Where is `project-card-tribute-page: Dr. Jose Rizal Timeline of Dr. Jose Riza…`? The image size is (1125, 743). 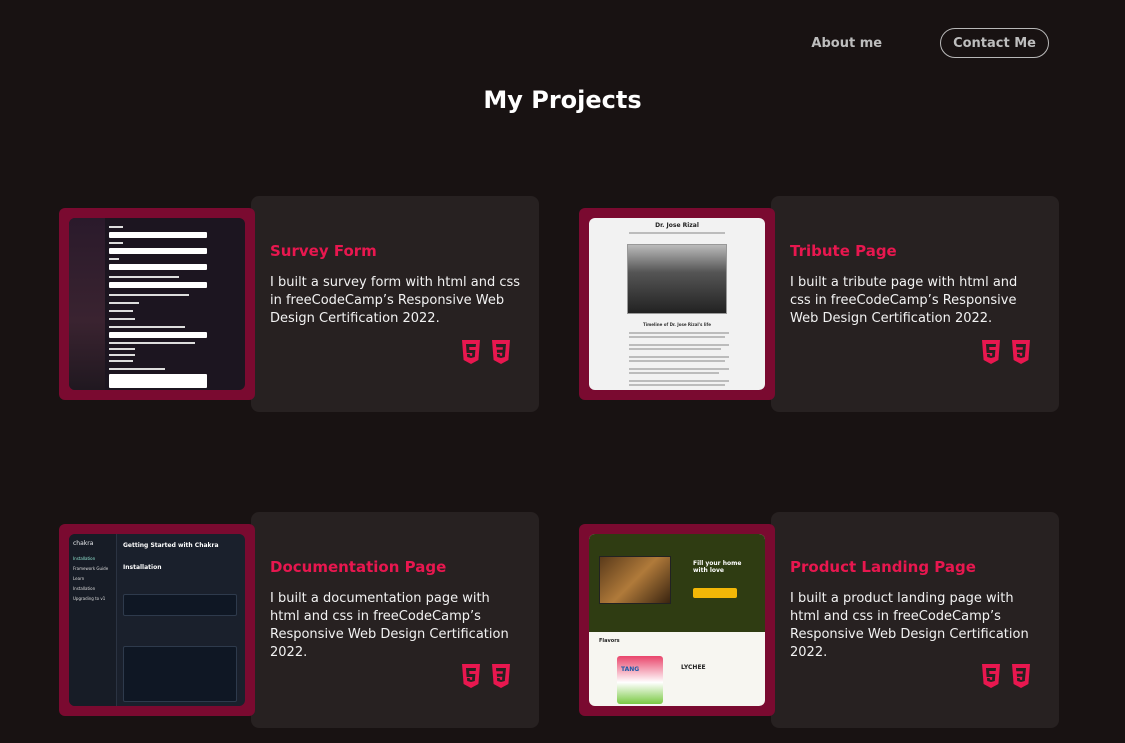 project-card-tribute-page: Dr. Jose Rizal Timeline of Dr. Jose Riza… is located at coordinates (819, 304).